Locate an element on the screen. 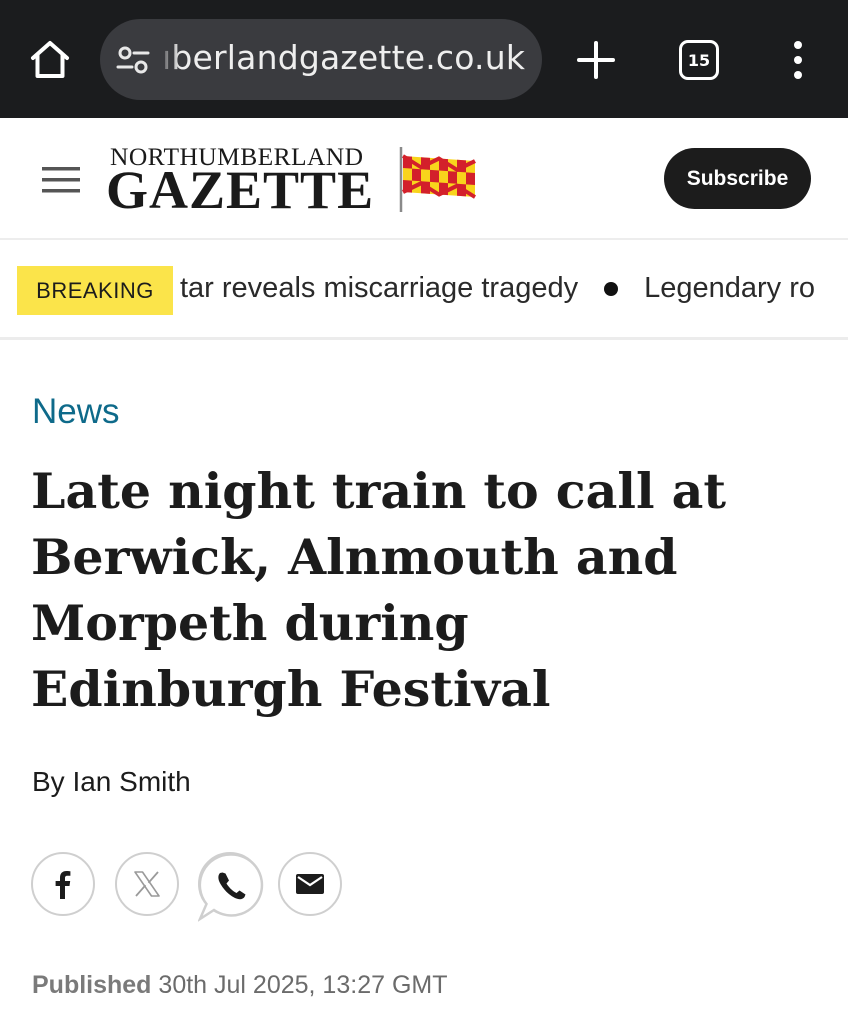 The image size is (848, 1023). published-date: Published 30th Jul 2025, 13:27 GMT is located at coordinates (239, 985).